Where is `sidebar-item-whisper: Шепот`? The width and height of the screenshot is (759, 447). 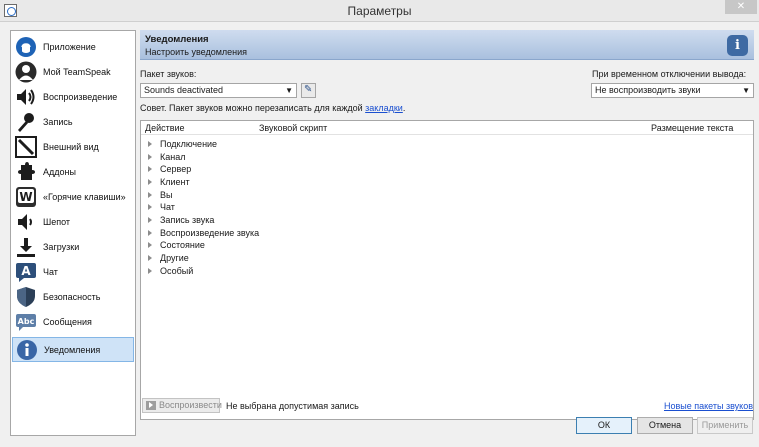
sidebar-item-whisper: Шепот is located at coordinates (73, 221).